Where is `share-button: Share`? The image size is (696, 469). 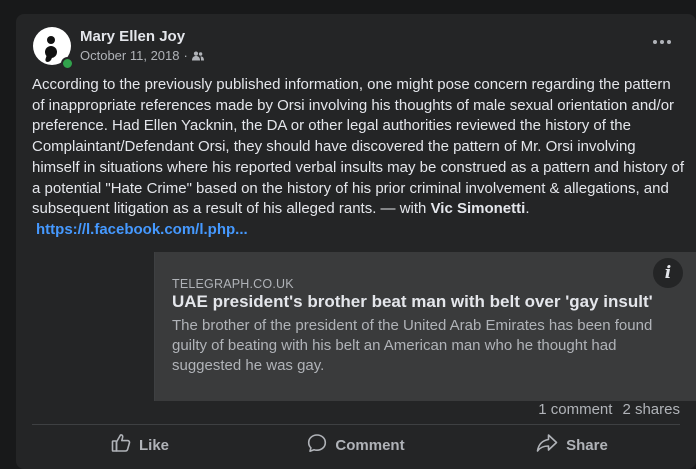
share-button: Share is located at coordinates (572, 445).